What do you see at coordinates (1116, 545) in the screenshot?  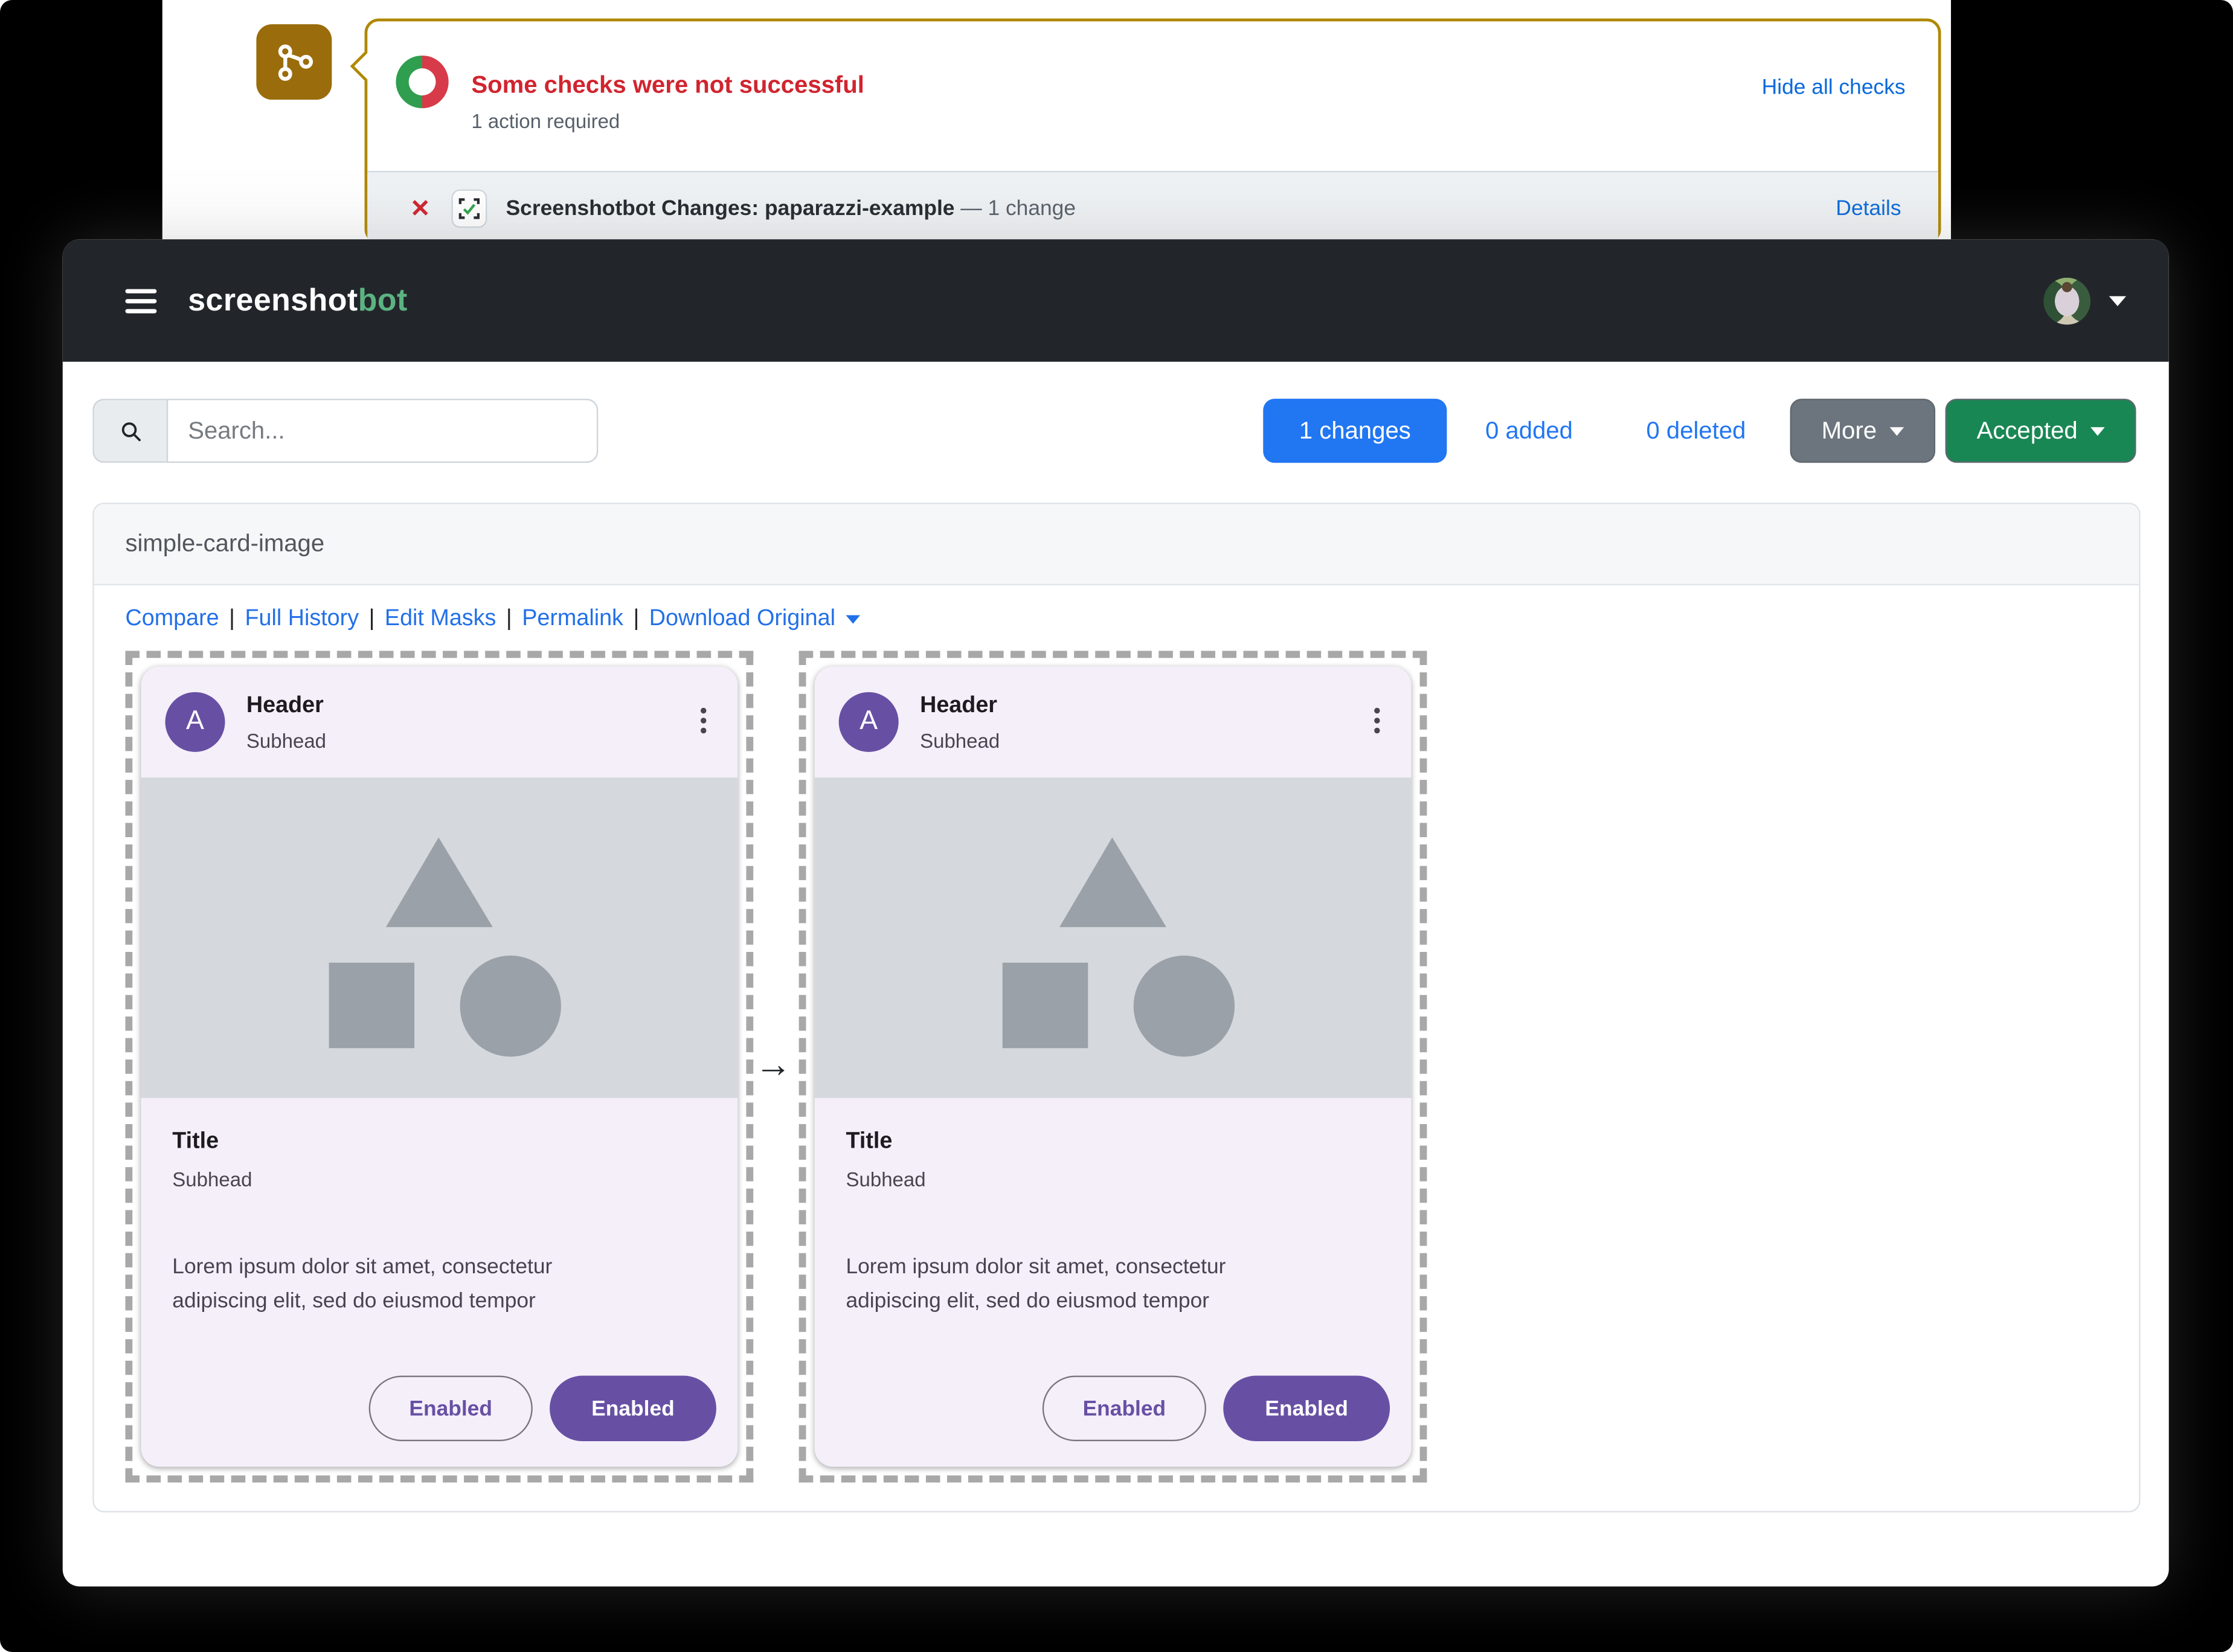 I see `screenshot-name-header: simple-card-image` at bounding box center [1116, 545].